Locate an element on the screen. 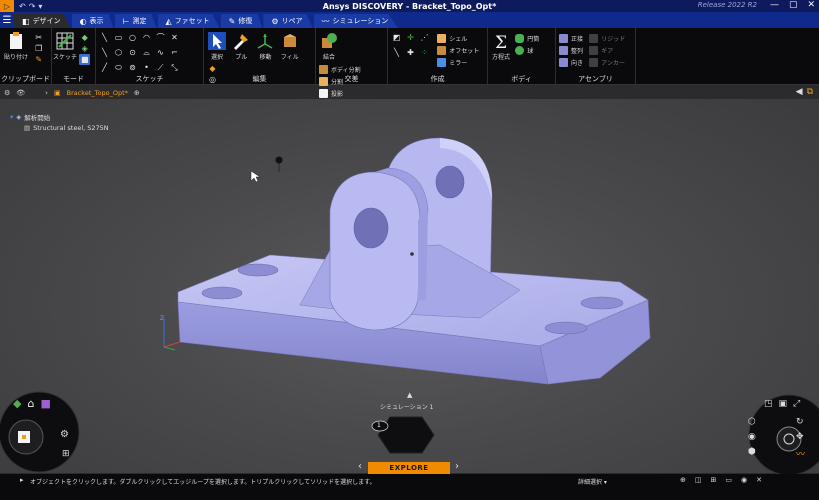 Image resolution: width=819 pixels, height=500 pixels. view-front-icon: ▣ is located at coordinates (783, 404).